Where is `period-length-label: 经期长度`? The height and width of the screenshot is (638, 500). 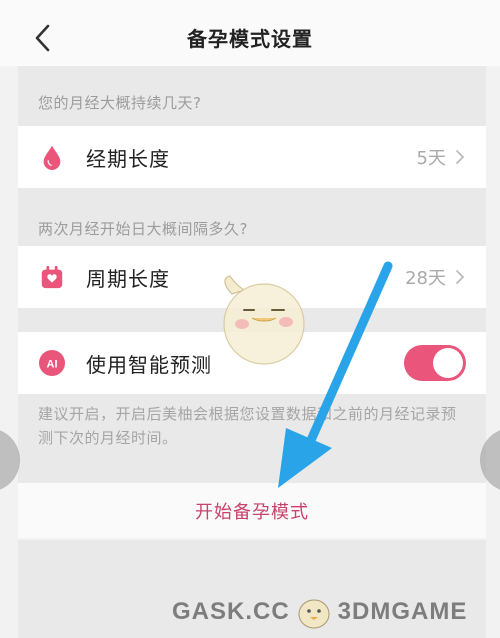
period-length-label: 经期长度 is located at coordinates (128, 158).